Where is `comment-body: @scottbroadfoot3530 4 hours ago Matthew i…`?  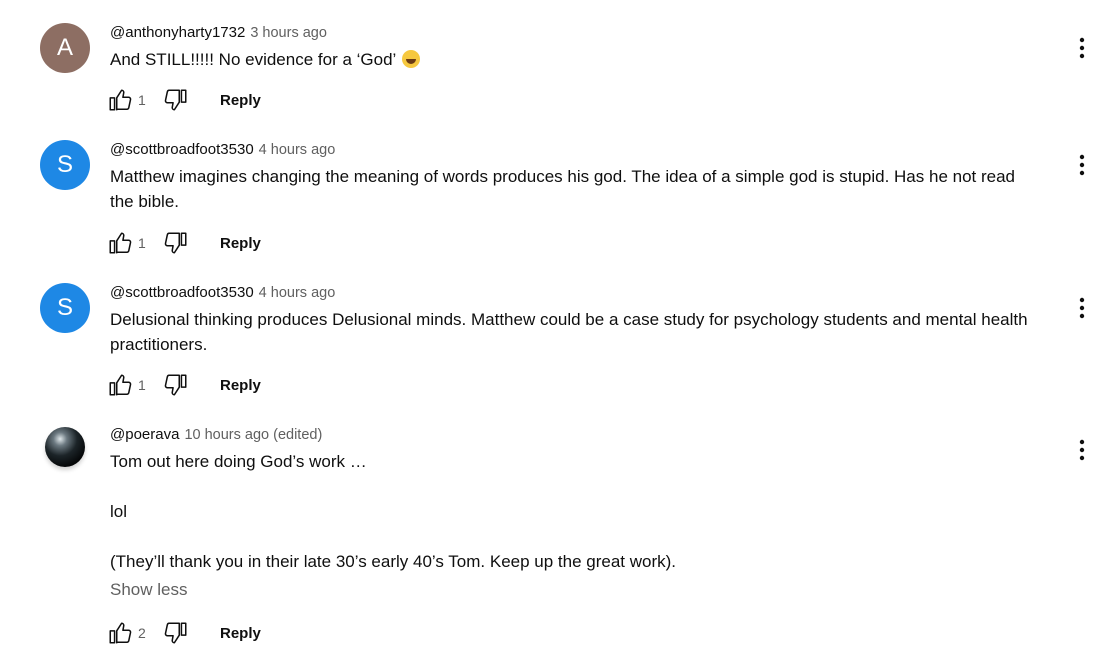
comment-body: @scottbroadfoot3530 4 hours ago Matthew i… is located at coordinates (576, 177).